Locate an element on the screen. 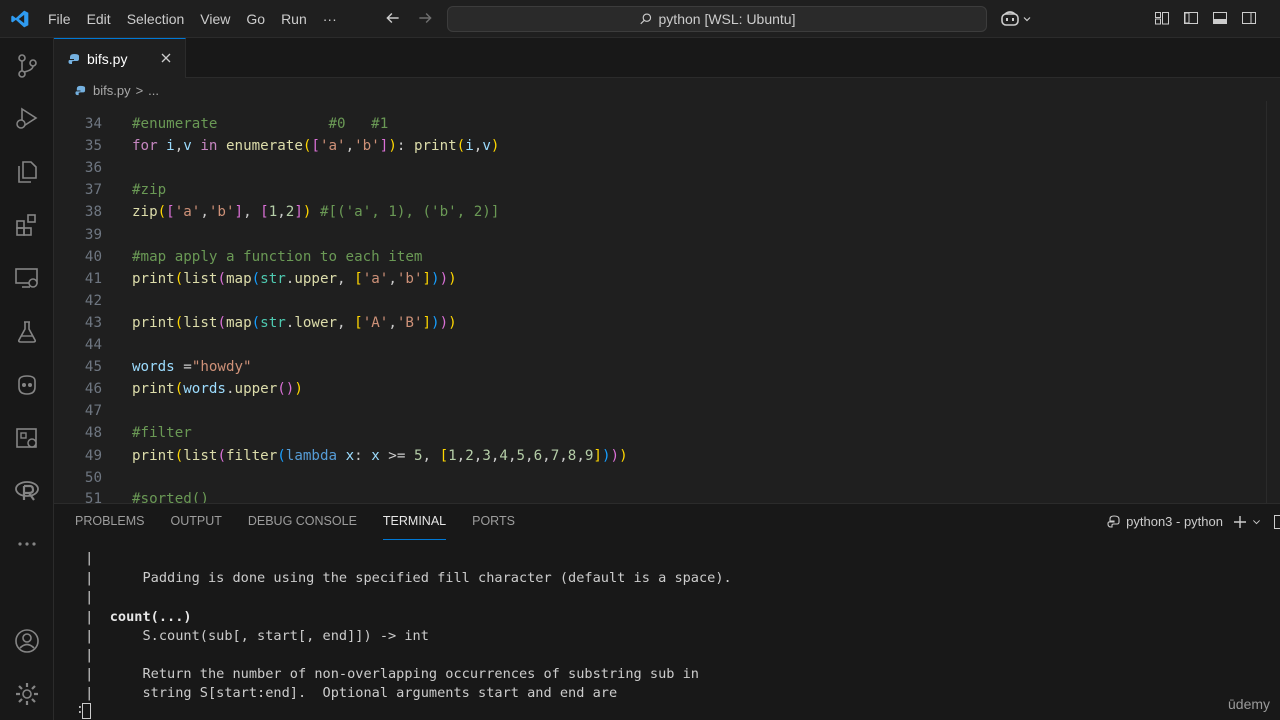 The image size is (1280, 720). line-number: 40 is located at coordinates (93, 256).